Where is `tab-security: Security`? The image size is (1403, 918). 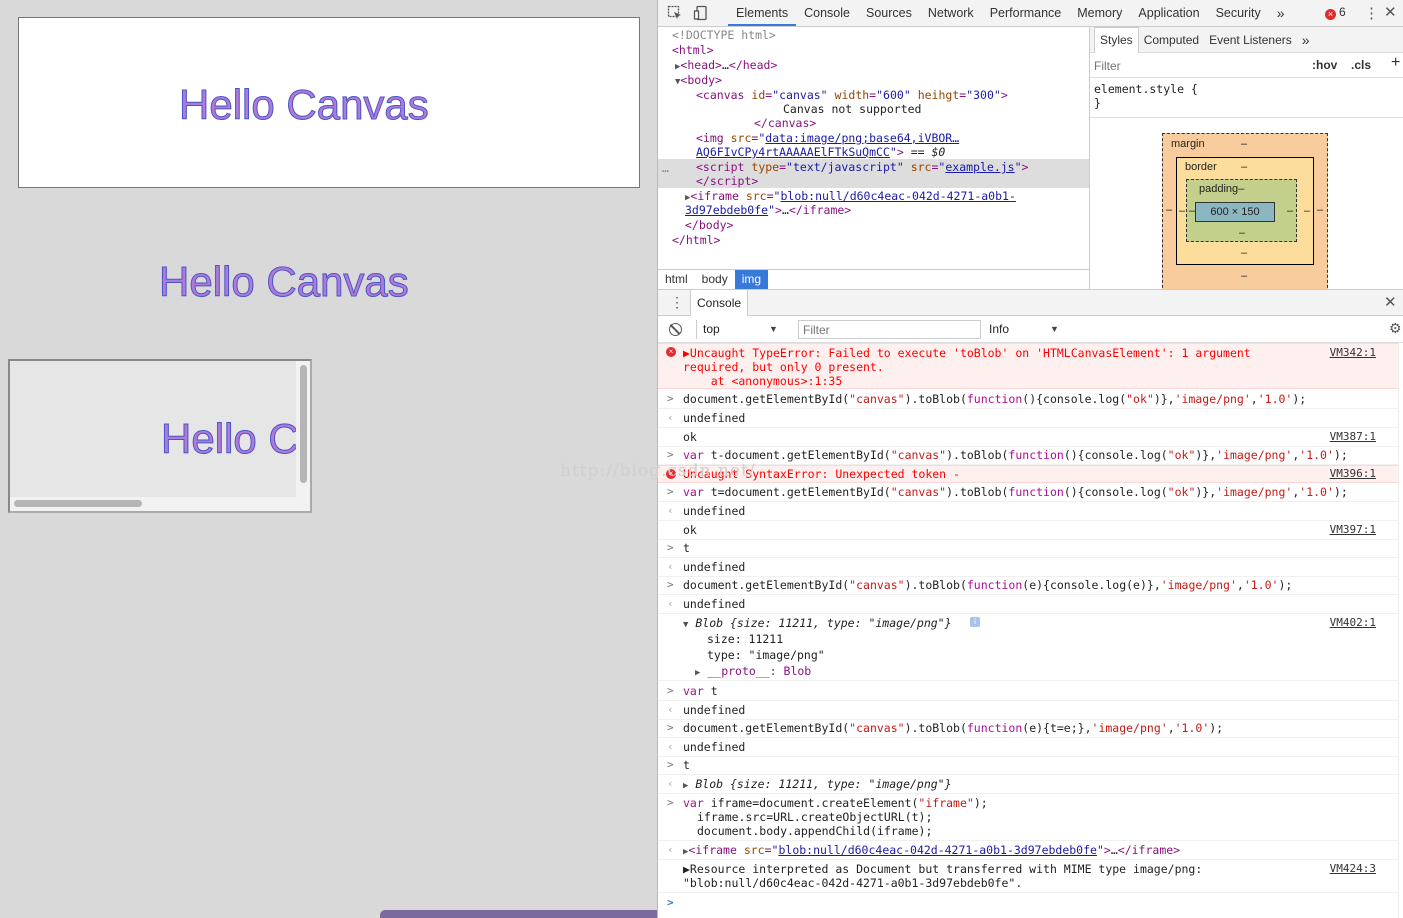
tab-security: Security is located at coordinates (1238, 13).